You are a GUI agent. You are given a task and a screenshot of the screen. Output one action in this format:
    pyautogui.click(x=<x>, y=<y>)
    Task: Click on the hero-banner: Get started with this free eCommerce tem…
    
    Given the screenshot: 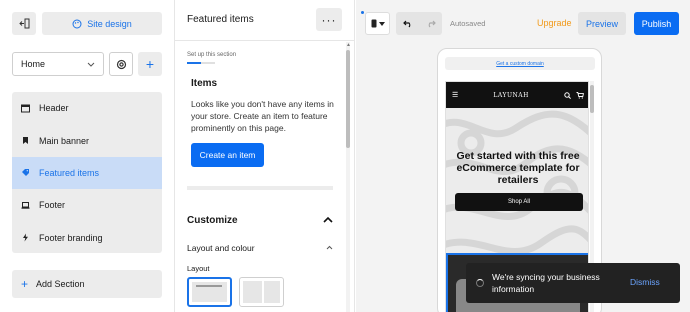 What is the action you would take?
    pyautogui.click(x=517, y=180)
    